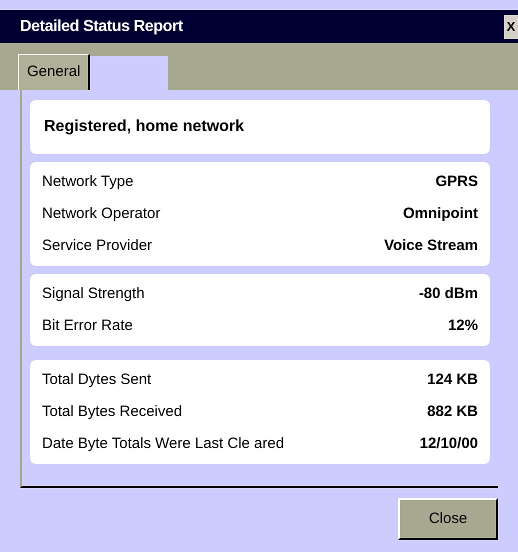 The width and height of the screenshot is (518, 552). I want to click on field-value: Voice Stream, so click(431, 246).